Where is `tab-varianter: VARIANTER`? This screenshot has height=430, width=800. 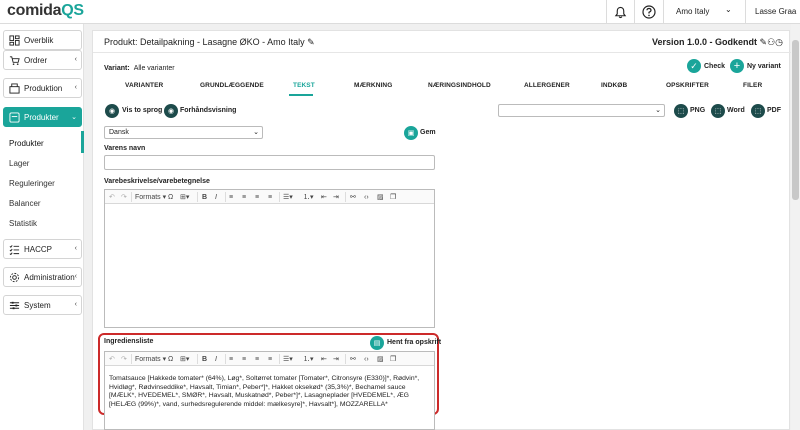 tab-varianter: VARIANTER is located at coordinates (144, 85).